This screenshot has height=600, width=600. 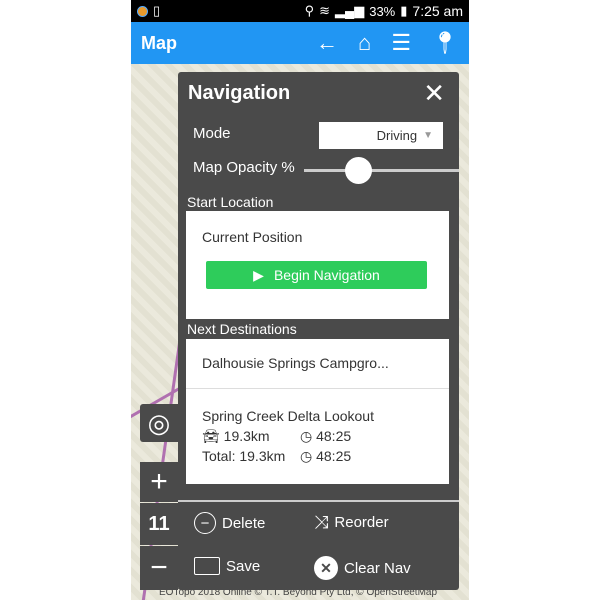 I want to click on car-icon: 🚘︎, so click(x=211, y=436).